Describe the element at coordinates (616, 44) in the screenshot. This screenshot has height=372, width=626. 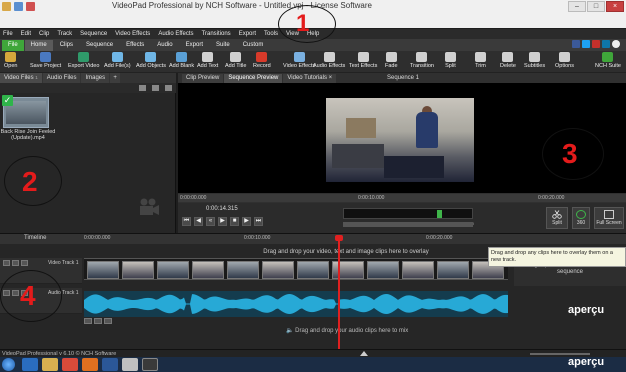
I see `help-icon` at that location.